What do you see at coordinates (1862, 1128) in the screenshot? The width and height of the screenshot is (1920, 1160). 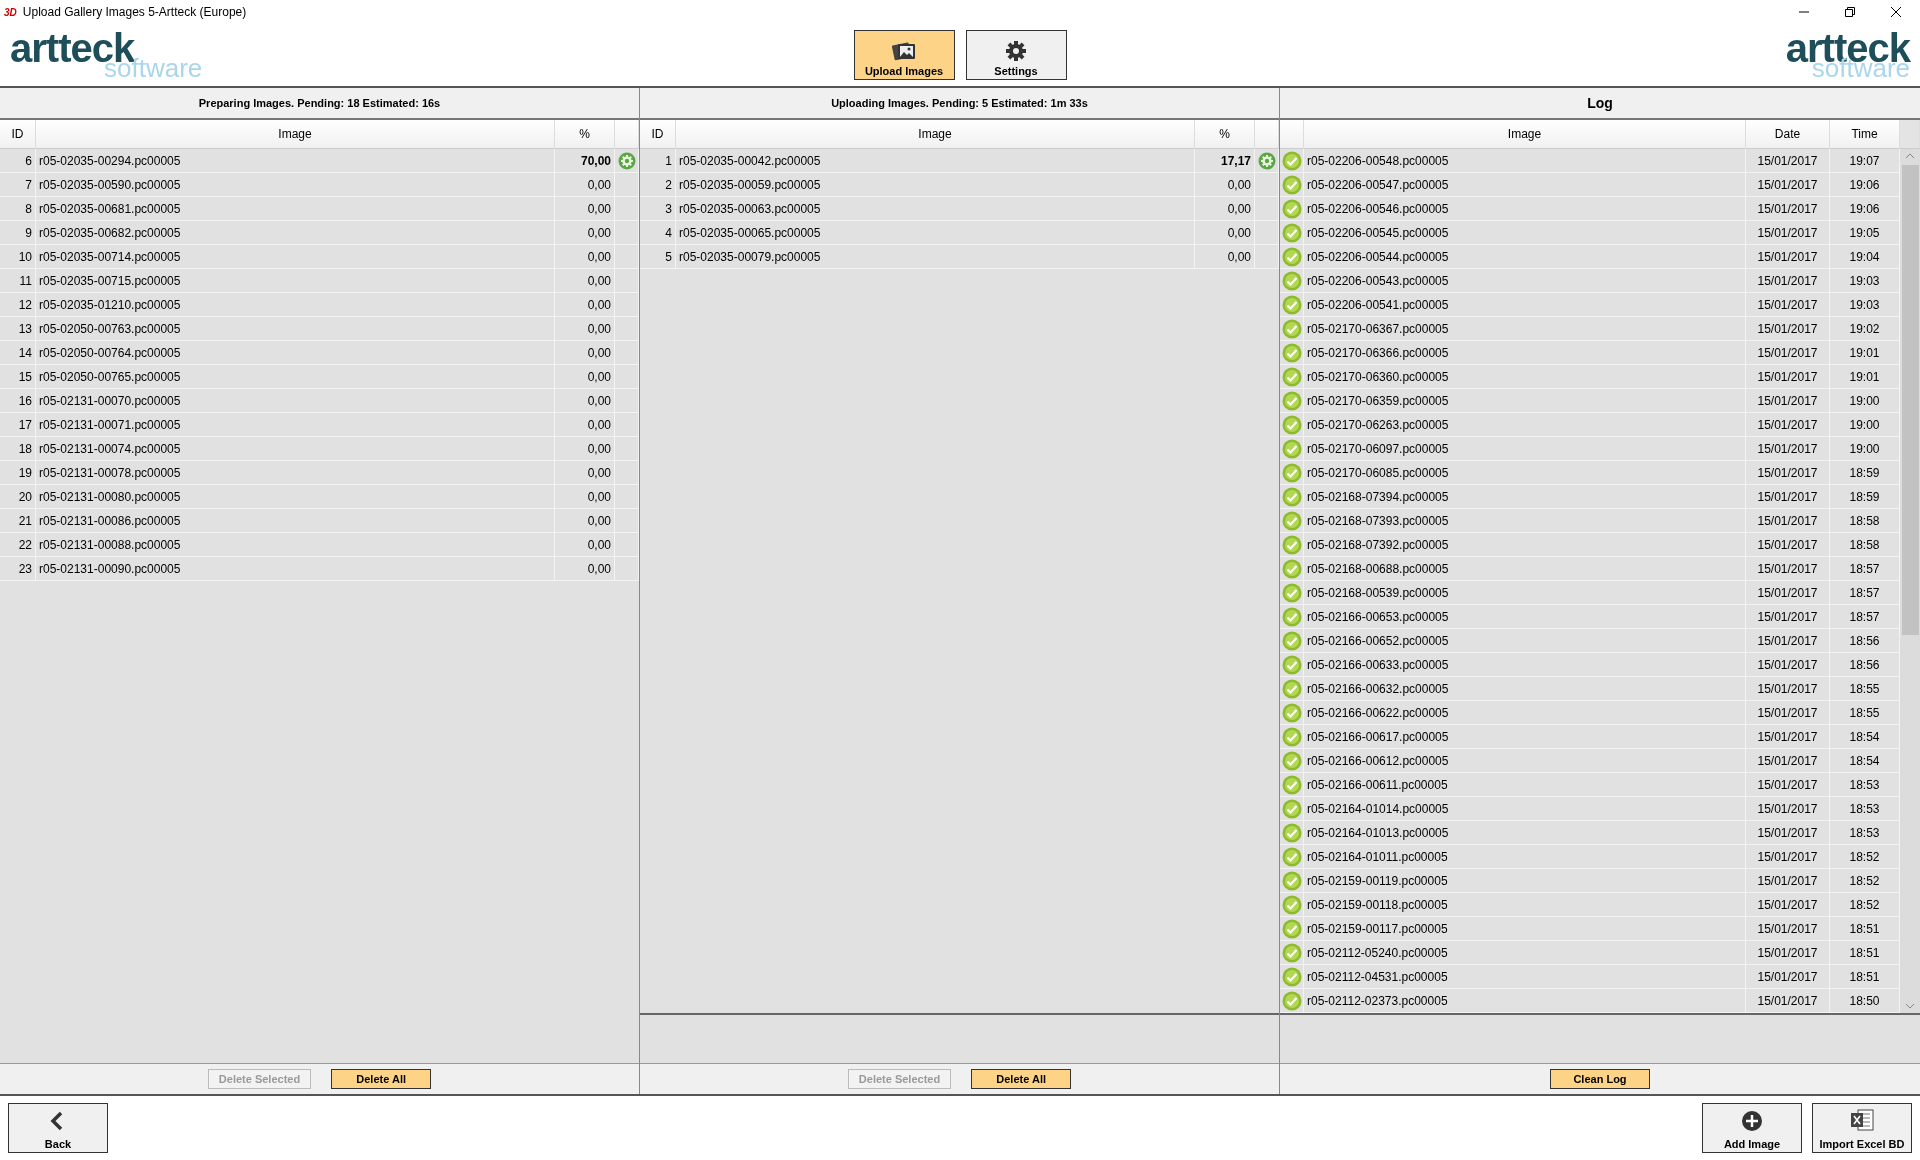 I see `footer-button: Import Excel BD` at bounding box center [1862, 1128].